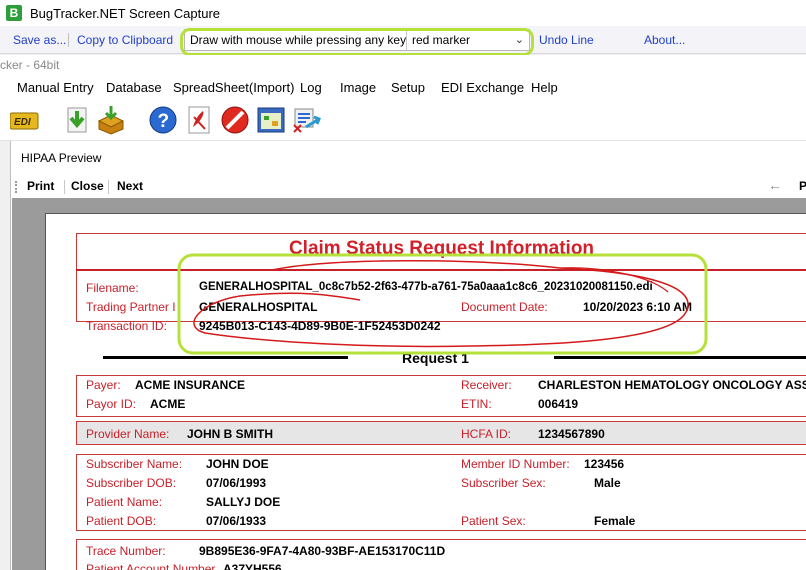 The height and width of the screenshot is (570, 806). What do you see at coordinates (14, 13) in the screenshot?
I see `bugtracker-logo-icon: B` at bounding box center [14, 13].